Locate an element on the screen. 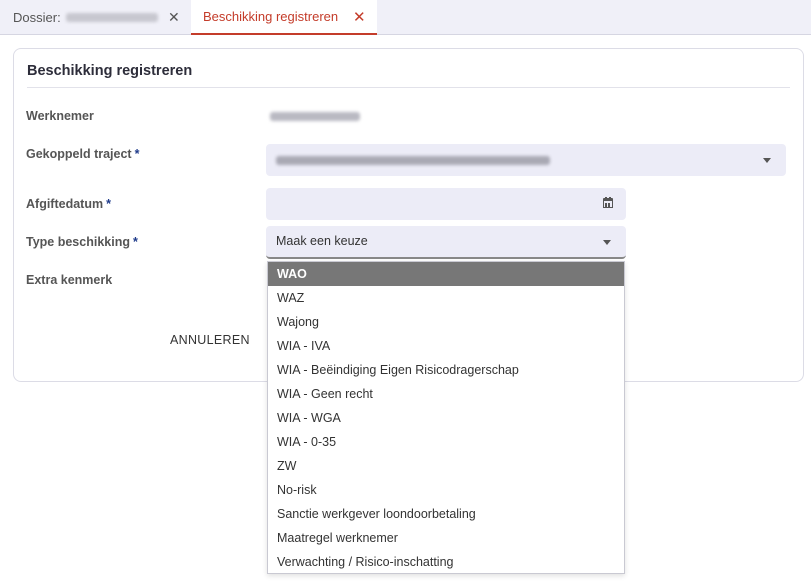 Image resolution: width=811 pixels, height=584 pixels. tab-beschikking-registreren: Beschikking registreren ✕ is located at coordinates (284, 17).